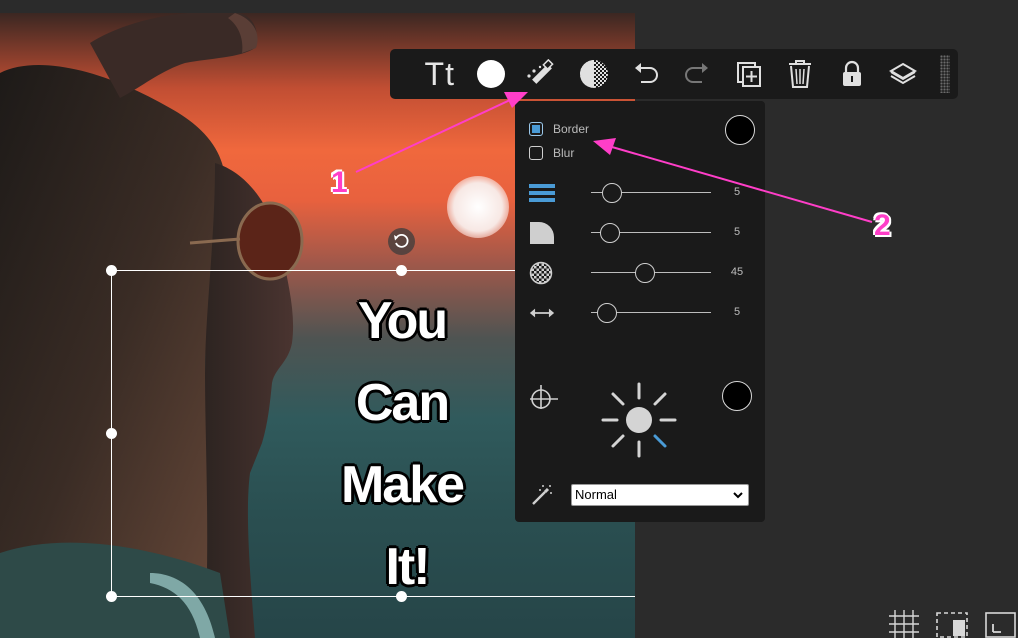 The image size is (1018, 638). I want to click on grid-icon, so click(904, 624).